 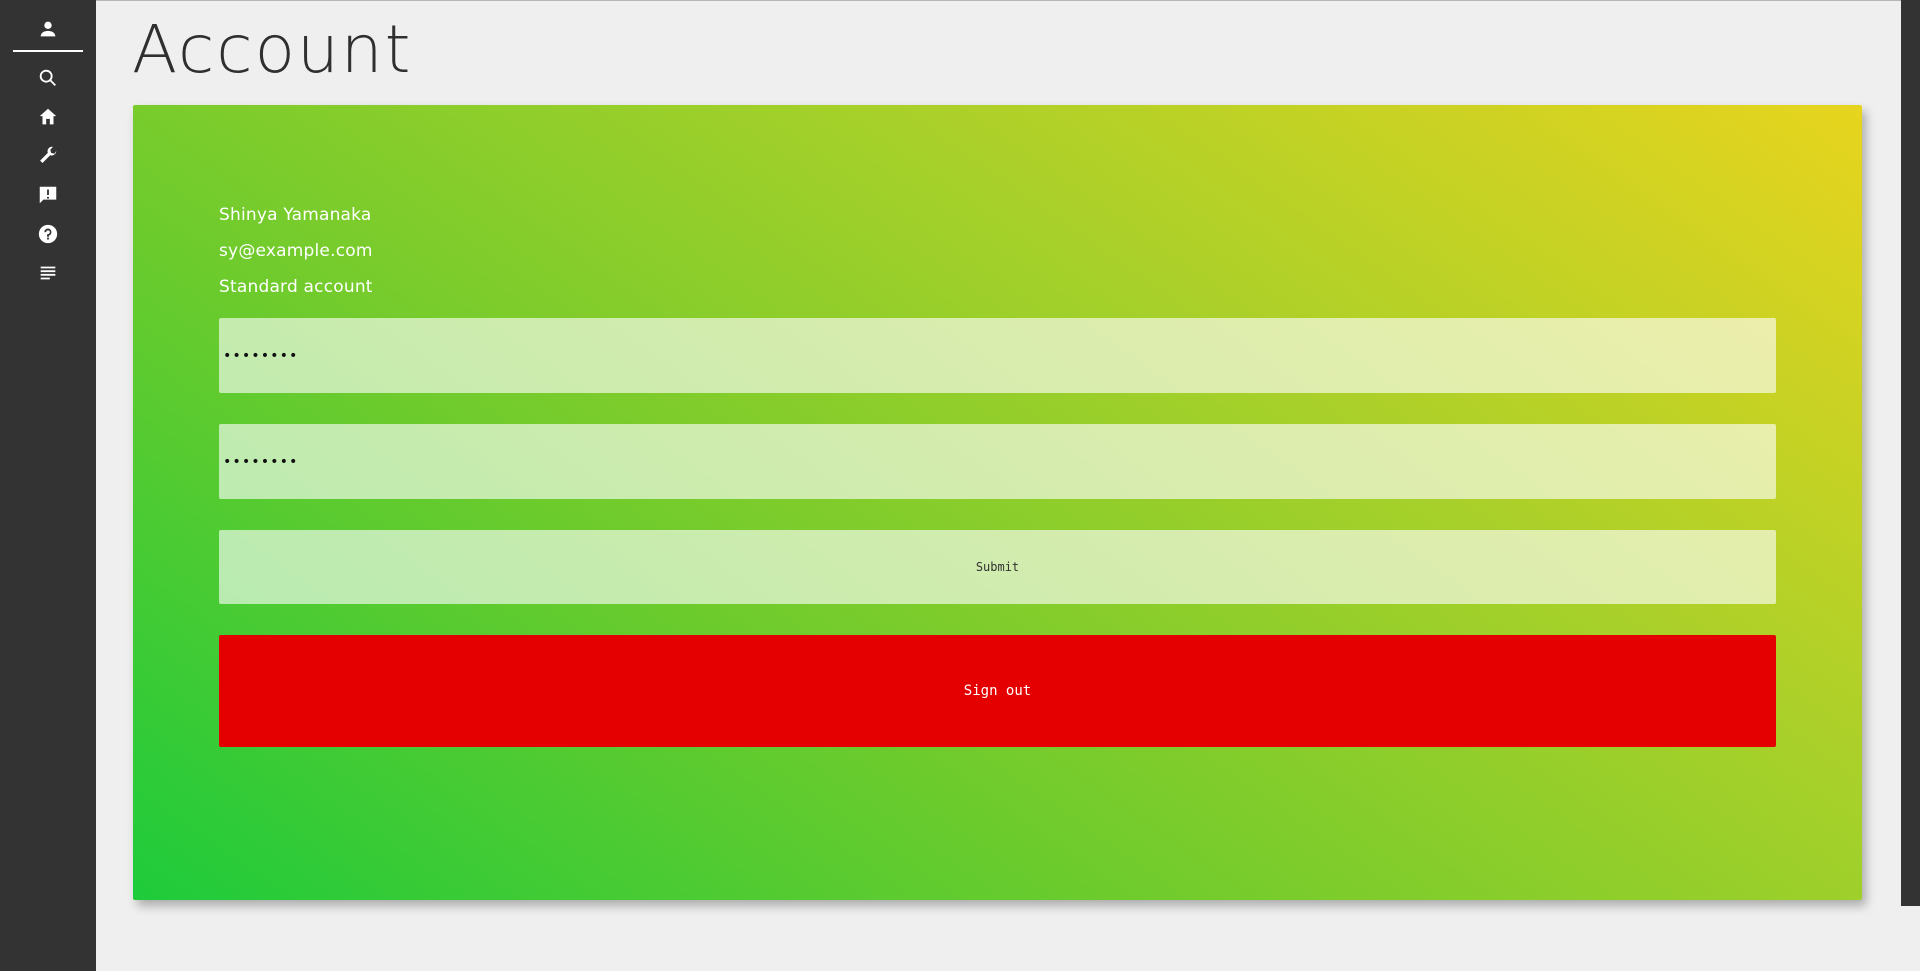 I want to click on account-icon, so click(x=48, y=29).